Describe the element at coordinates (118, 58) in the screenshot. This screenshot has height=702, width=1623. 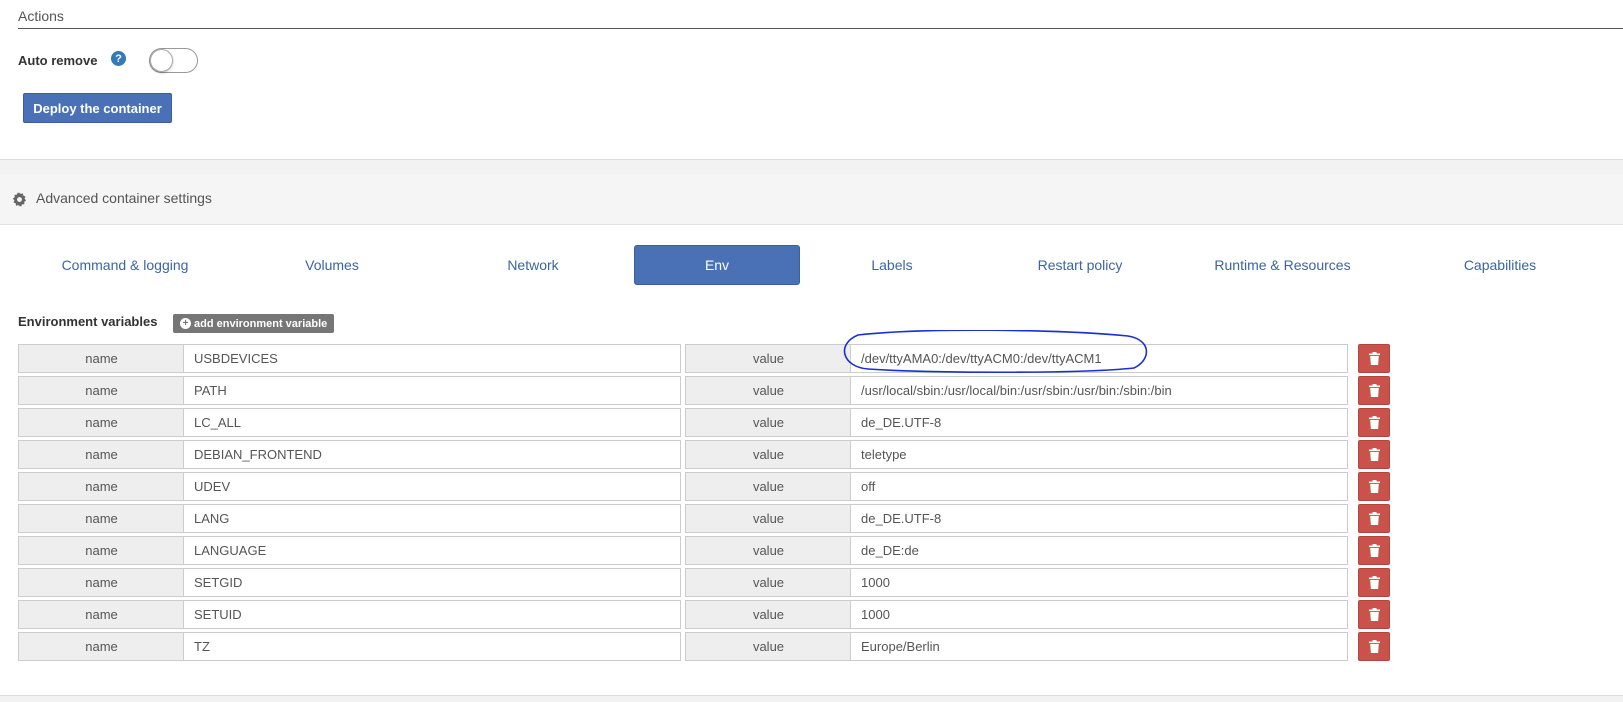
I see `help-icon: ?` at that location.